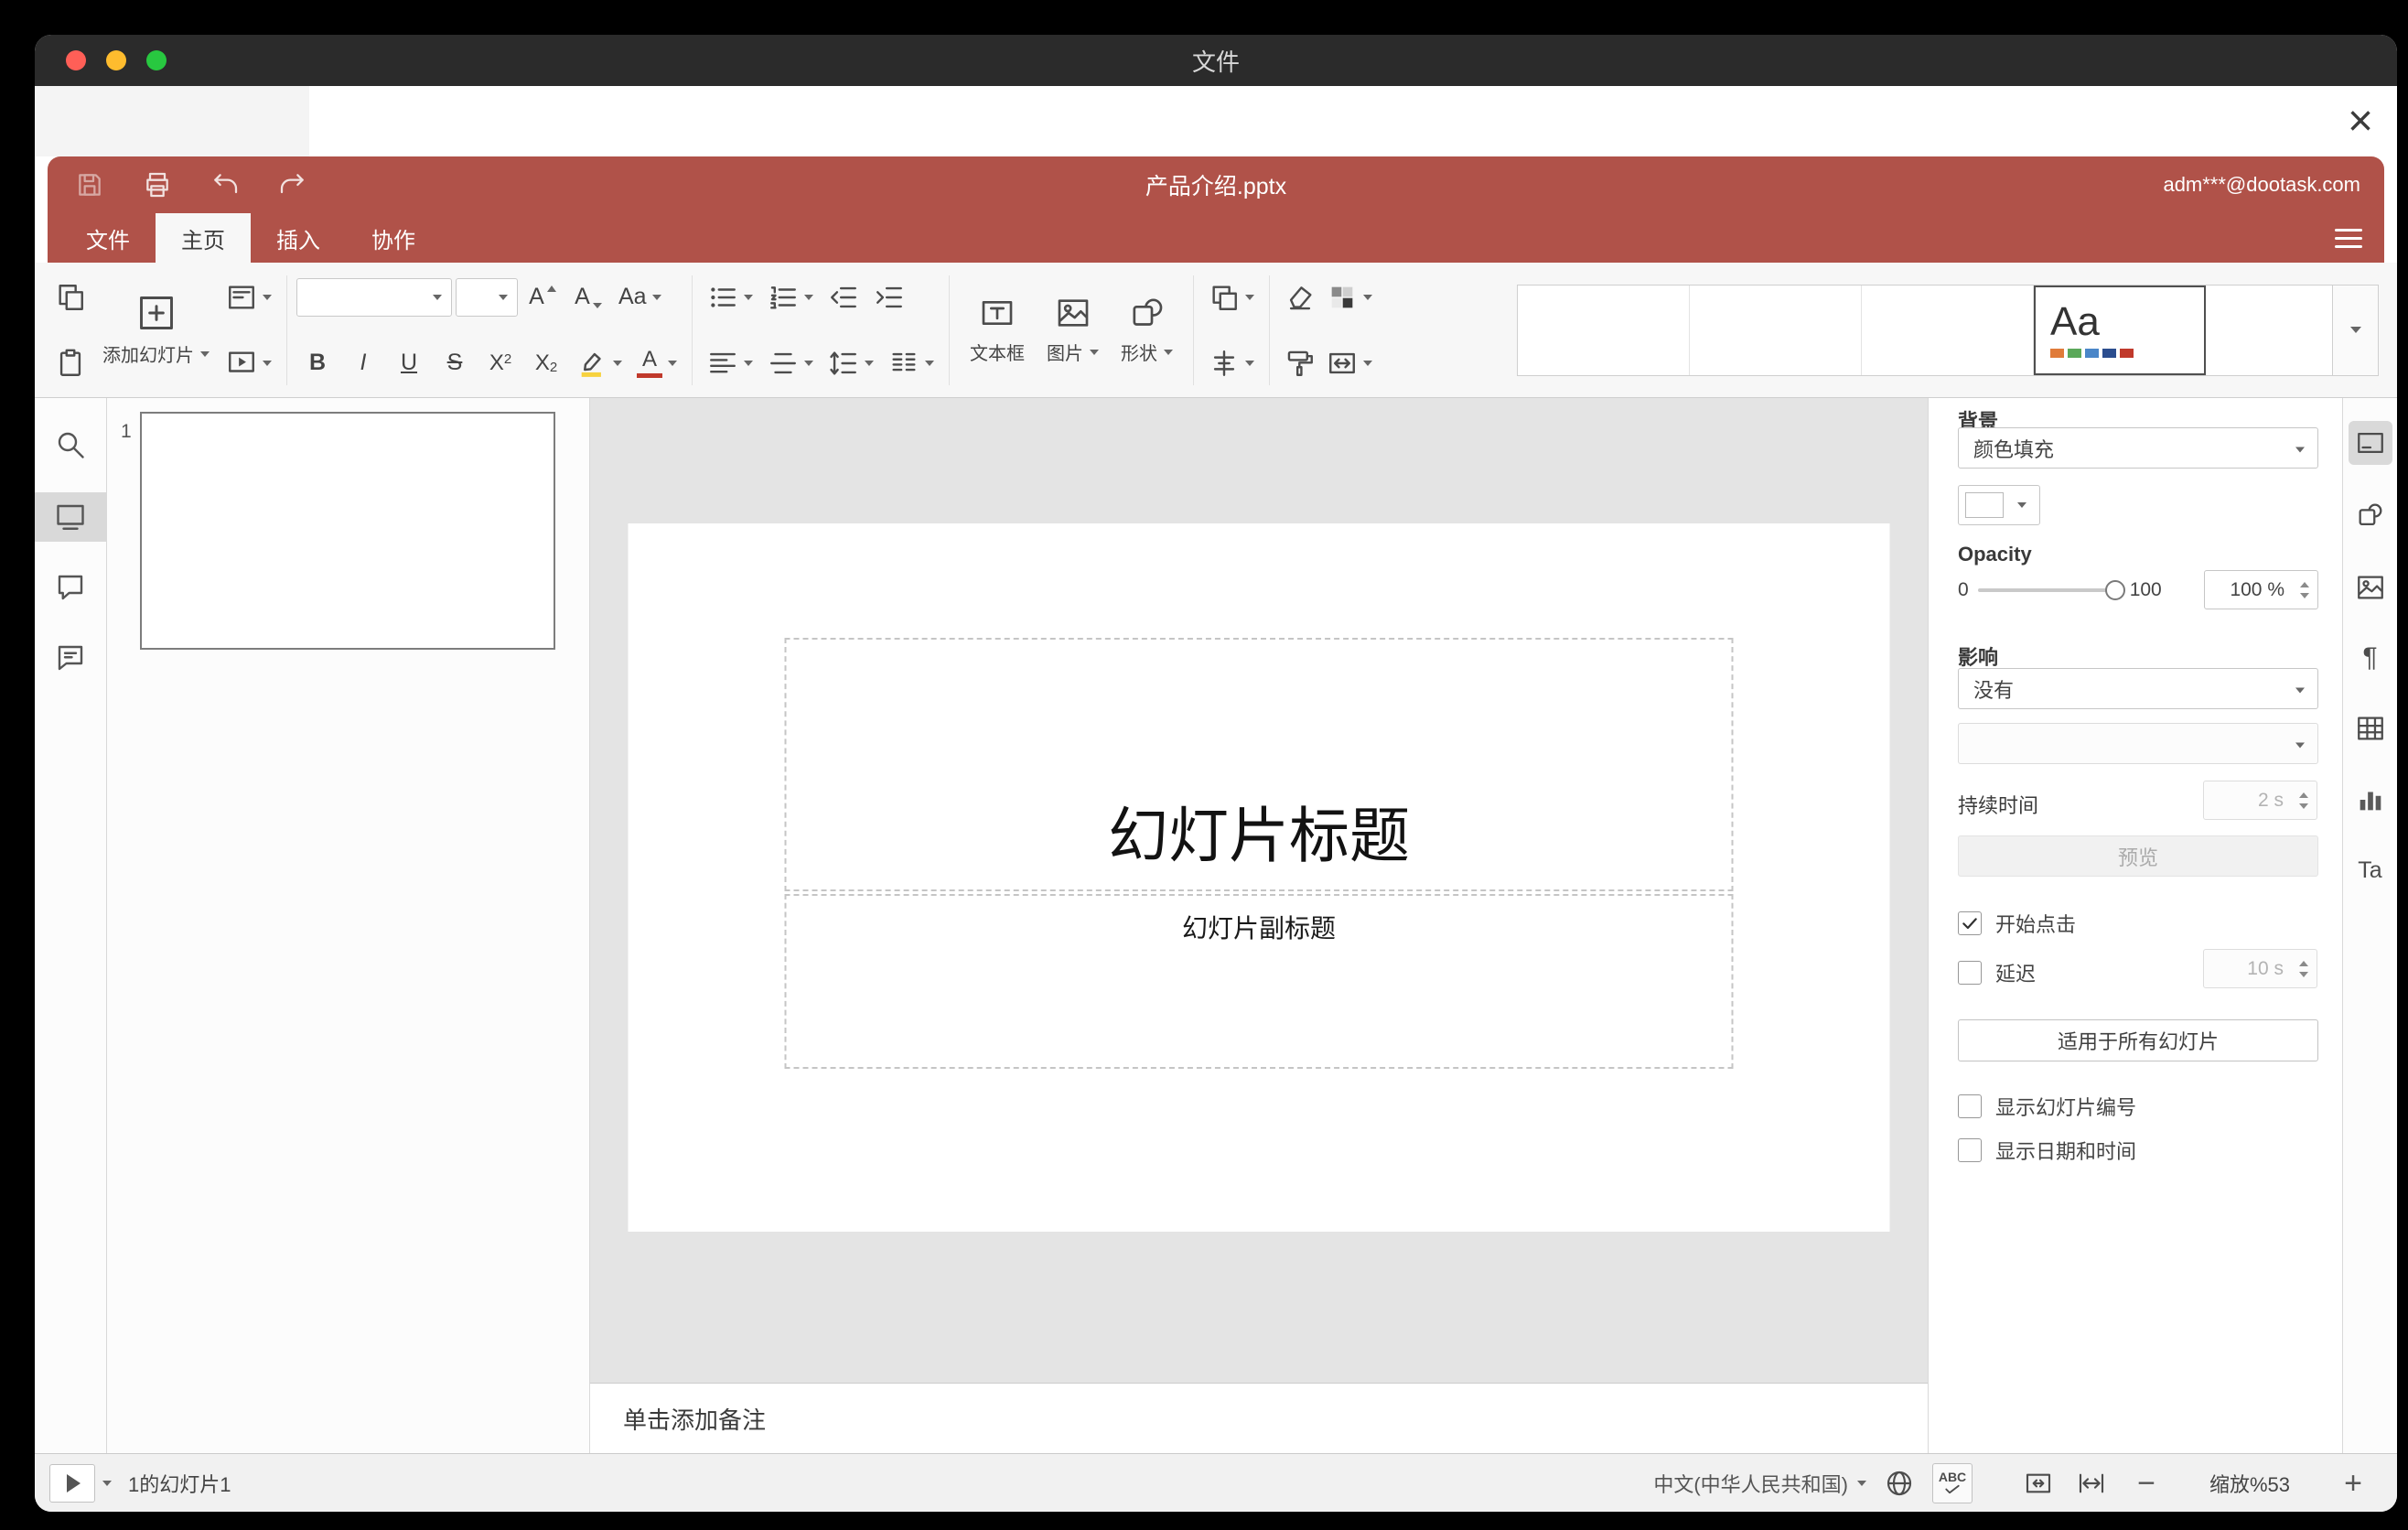 This screenshot has width=2408, height=1530. What do you see at coordinates (2370, 587) in the screenshot?
I see `image-settings-tab` at bounding box center [2370, 587].